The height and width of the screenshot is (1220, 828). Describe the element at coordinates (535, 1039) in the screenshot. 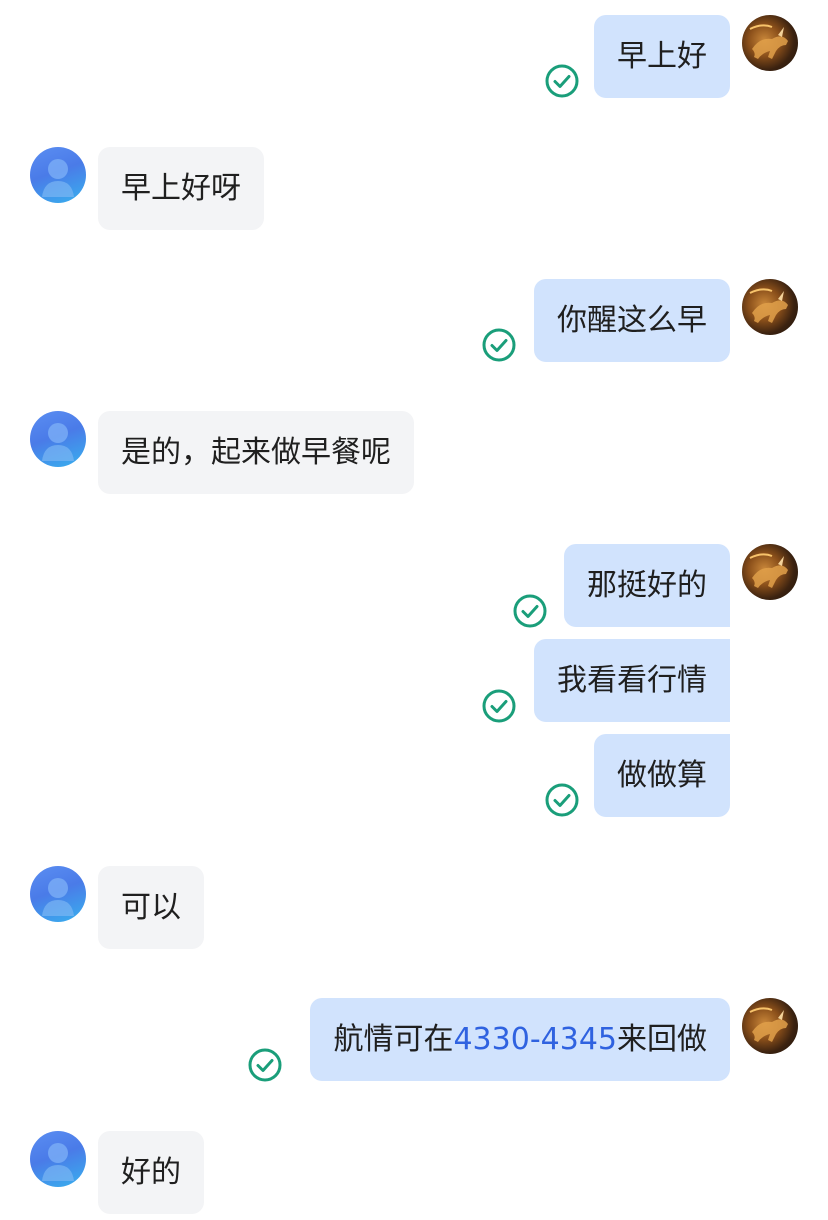

I see `price-range-link: 4330-4345` at that location.